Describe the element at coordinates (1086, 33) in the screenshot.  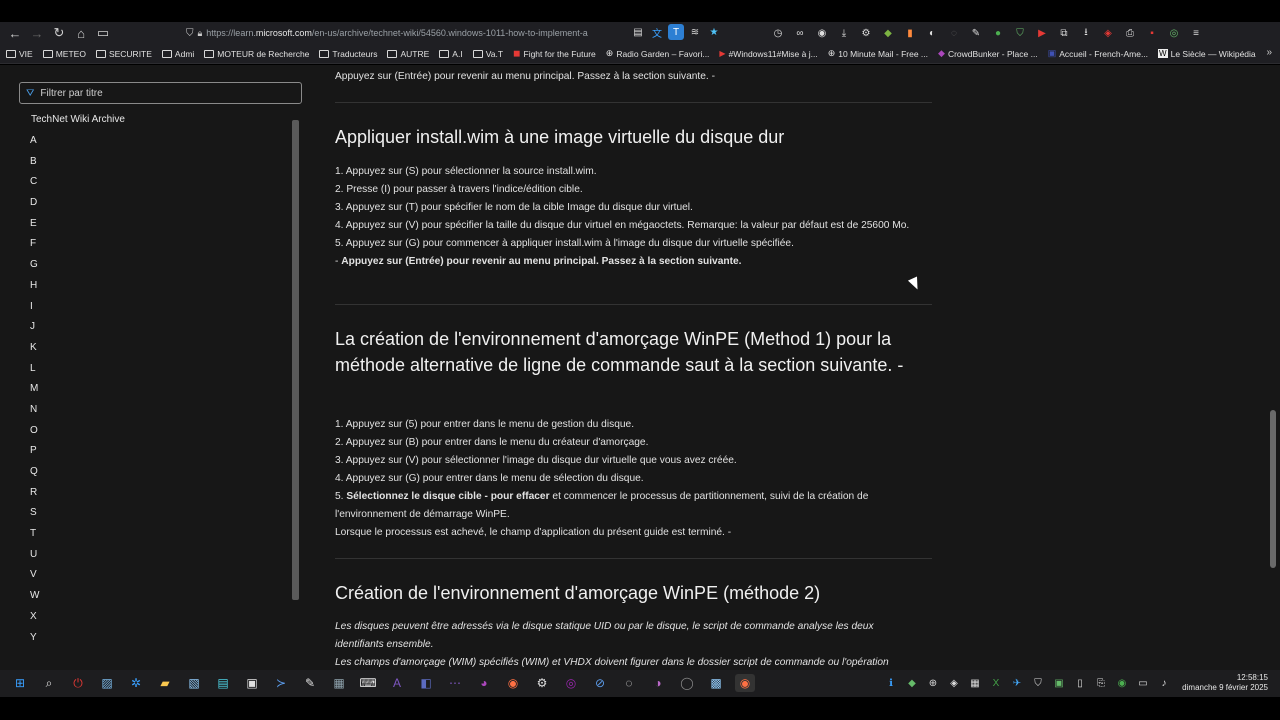
I see `downloads-icon: ⭳` at that location.